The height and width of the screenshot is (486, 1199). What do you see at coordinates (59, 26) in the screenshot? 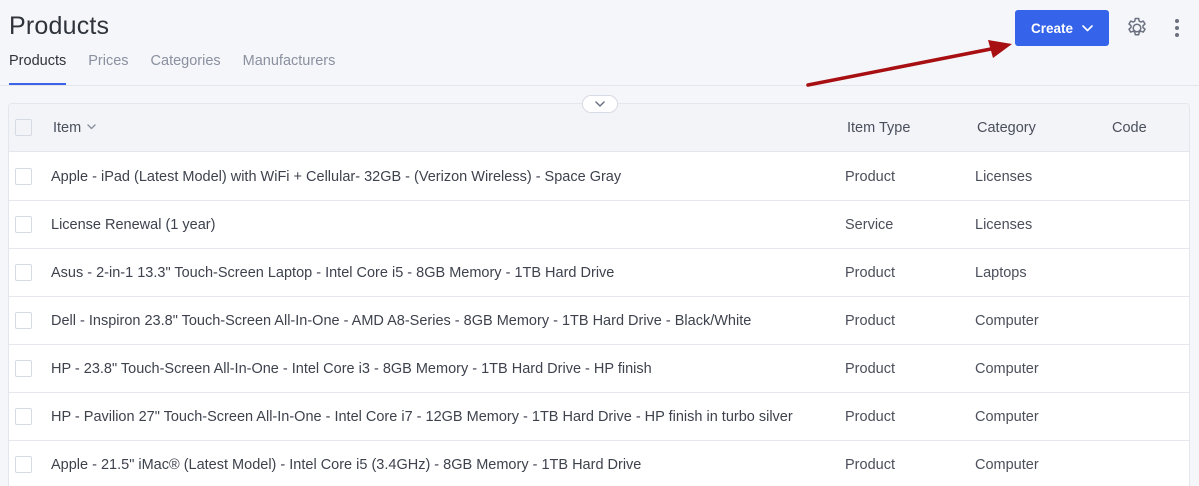
I see `page-title: Products` at bounding box center [59, 26].